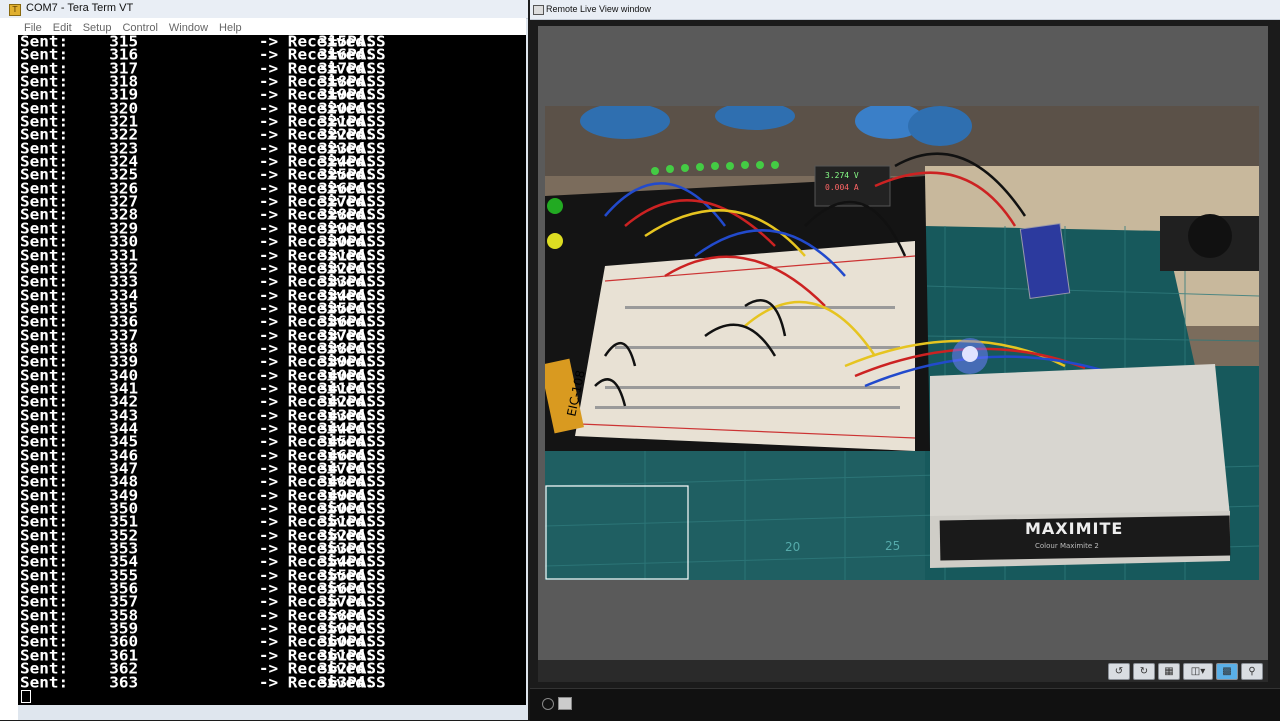 The height and width of the screenshot is (721, 1280). Describe the element at coordinates (1119, 671) in the screenshot. I see `rotate-left-icon: ↺` at that location.